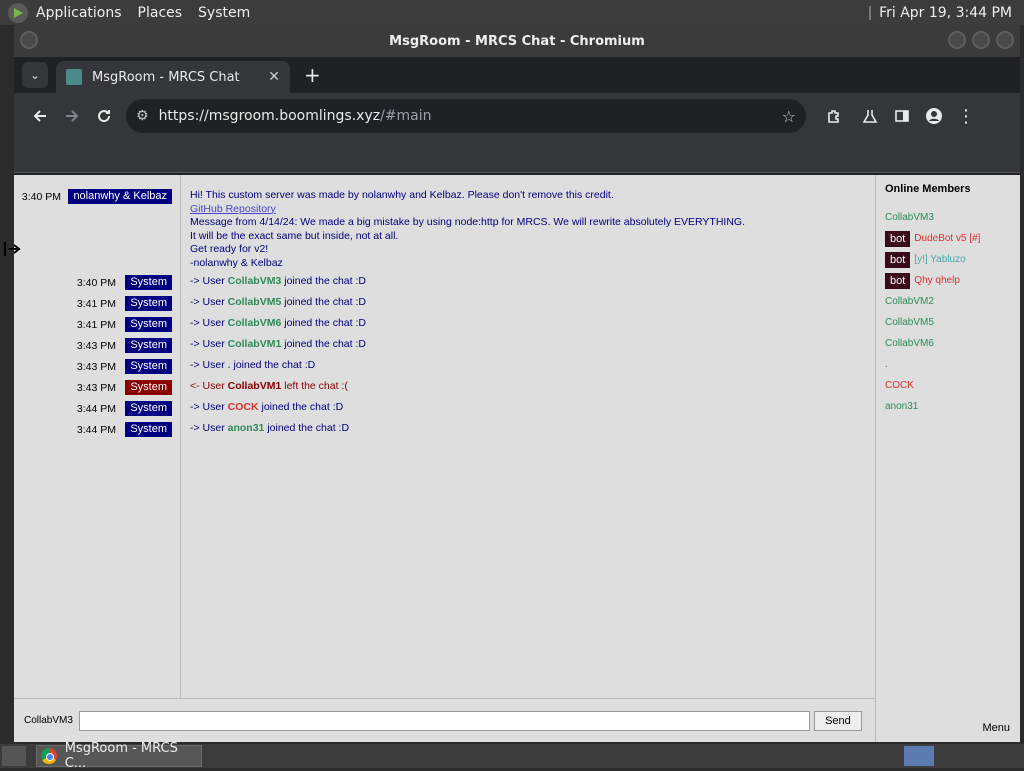 The height and width of the screenshot is (771, 1024). I want to click on more-menu-icon: ⋮, so click(966, 116).